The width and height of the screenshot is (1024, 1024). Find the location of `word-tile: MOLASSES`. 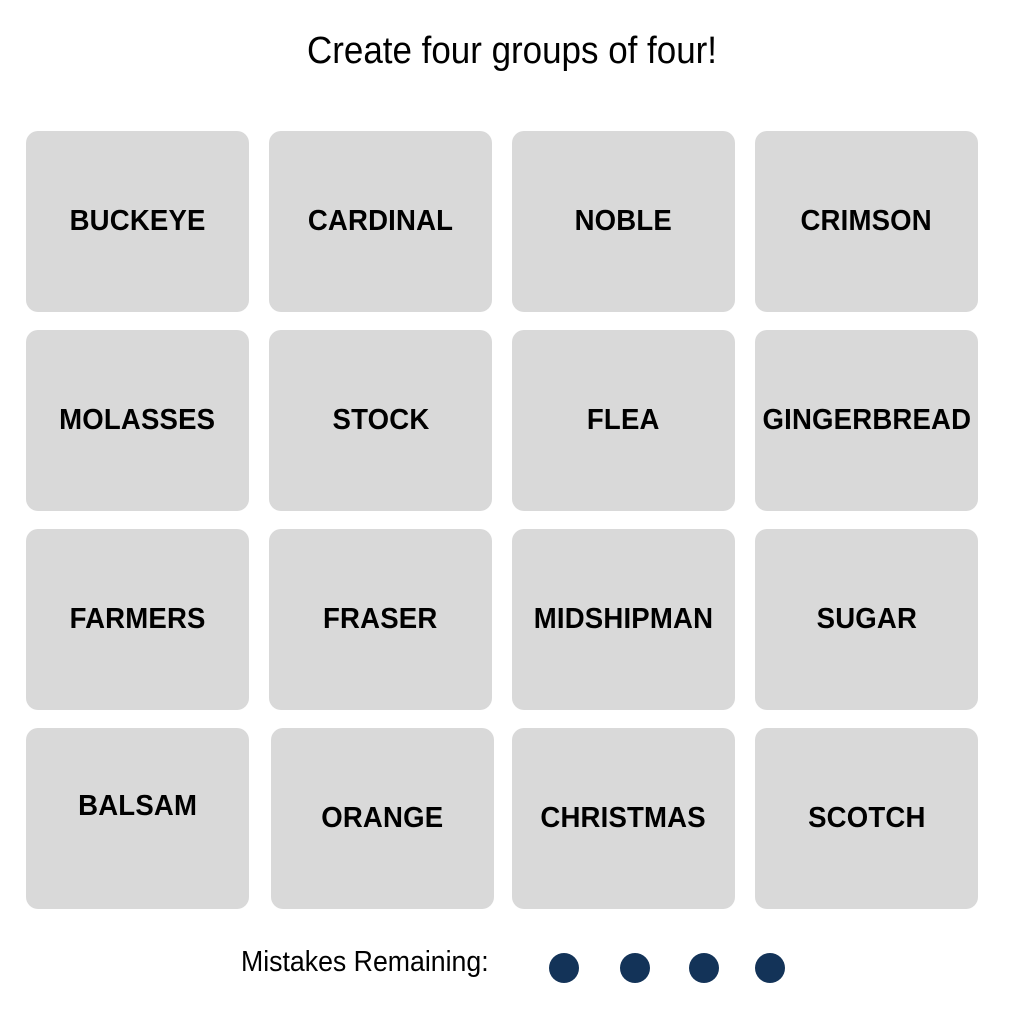

word-tile: MOLASSES is located at coordinates (137, 420).